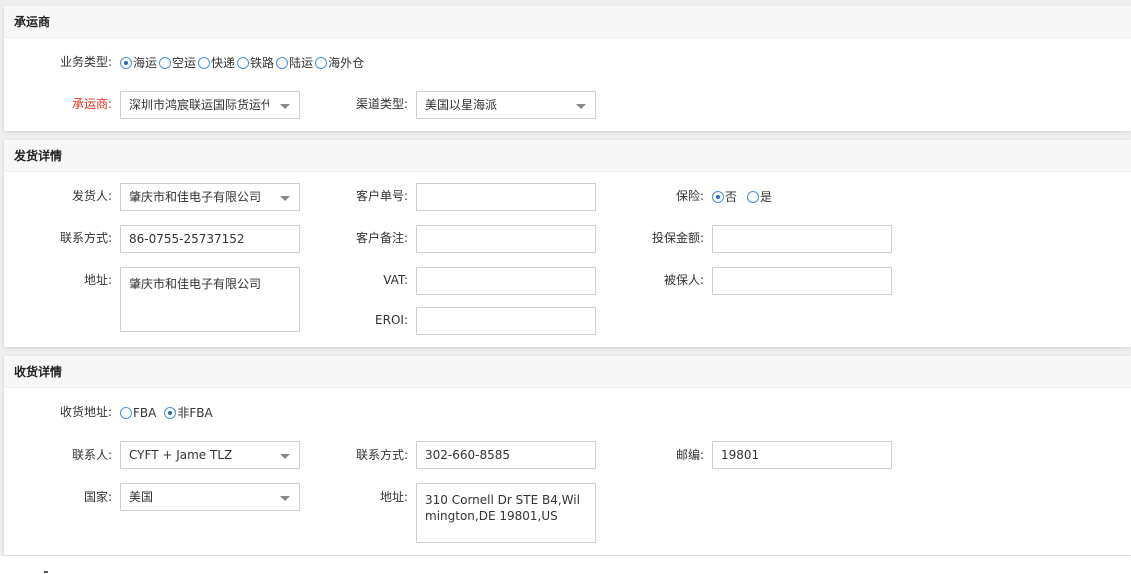 The height and width of the screenshot is (574, 1131). I want to click on customer-remark-label: 客户备注:, so click(381, 238).